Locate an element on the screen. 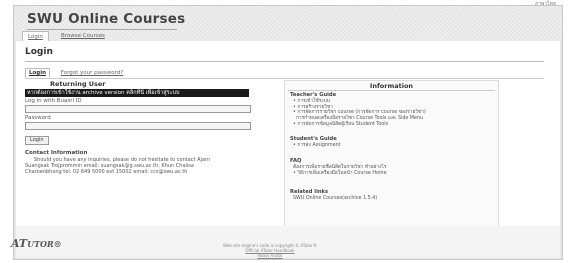 The width and height of the screenshot is (570, 263). site-title: SWU Online Courses is located at coordinates (106, 19).